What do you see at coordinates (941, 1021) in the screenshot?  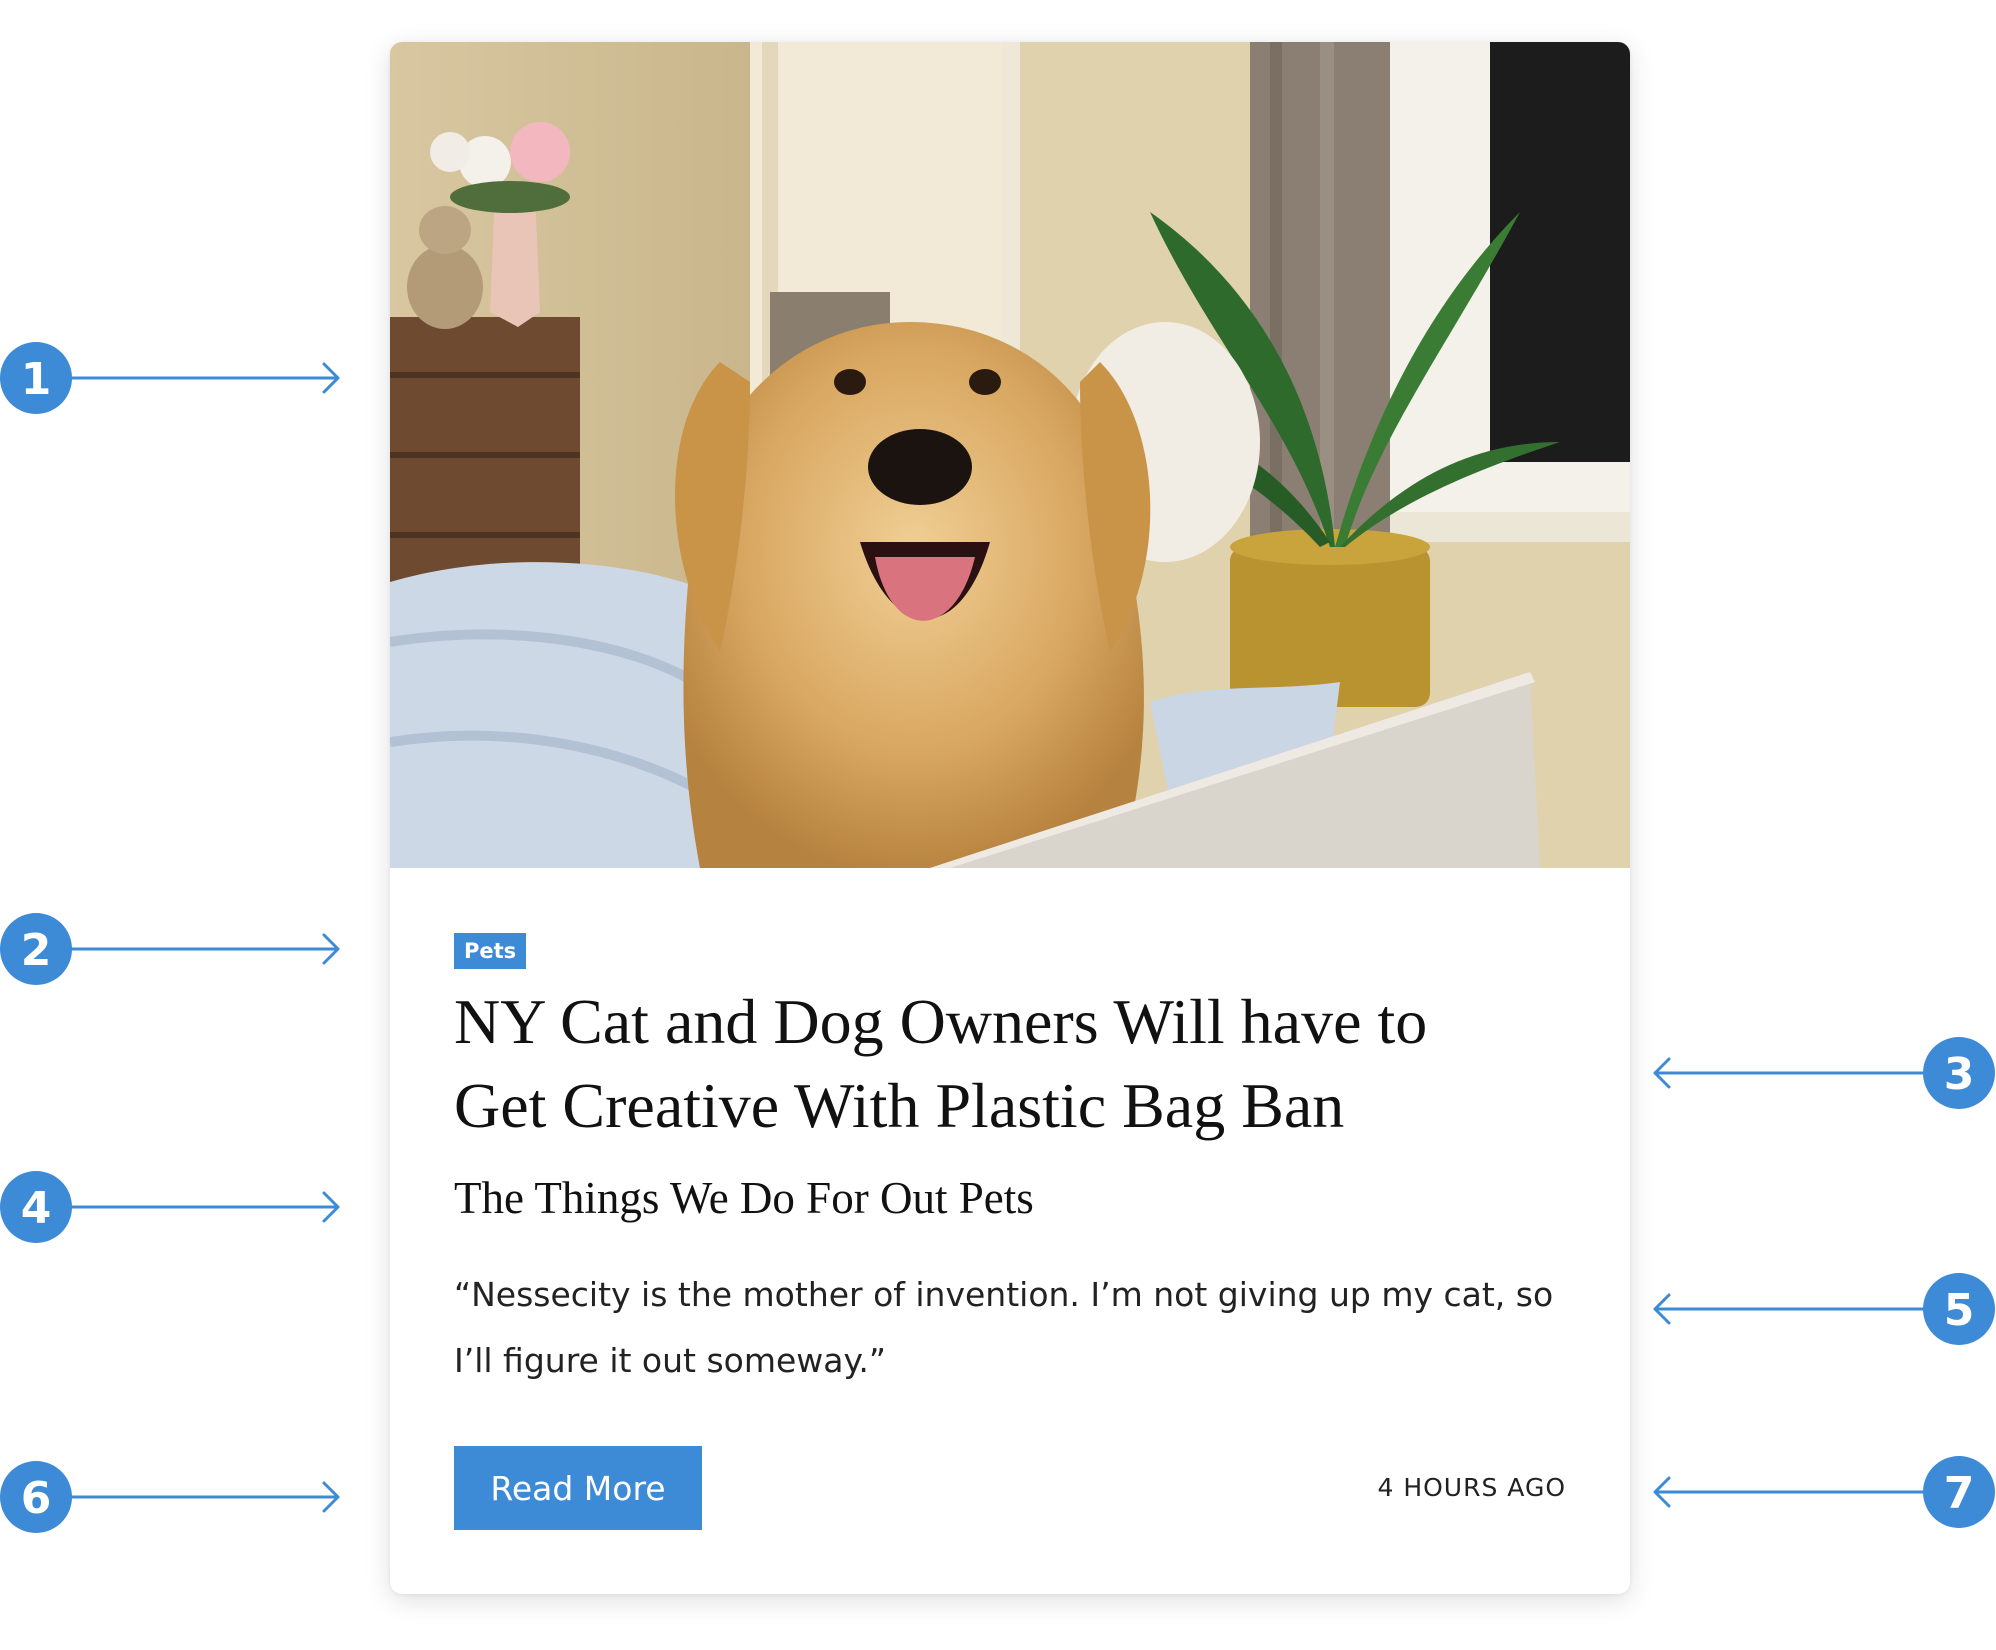 I see `headline-line-1: NY Cat and Dog Owners Will have to` at bounding box center [941, 1021].